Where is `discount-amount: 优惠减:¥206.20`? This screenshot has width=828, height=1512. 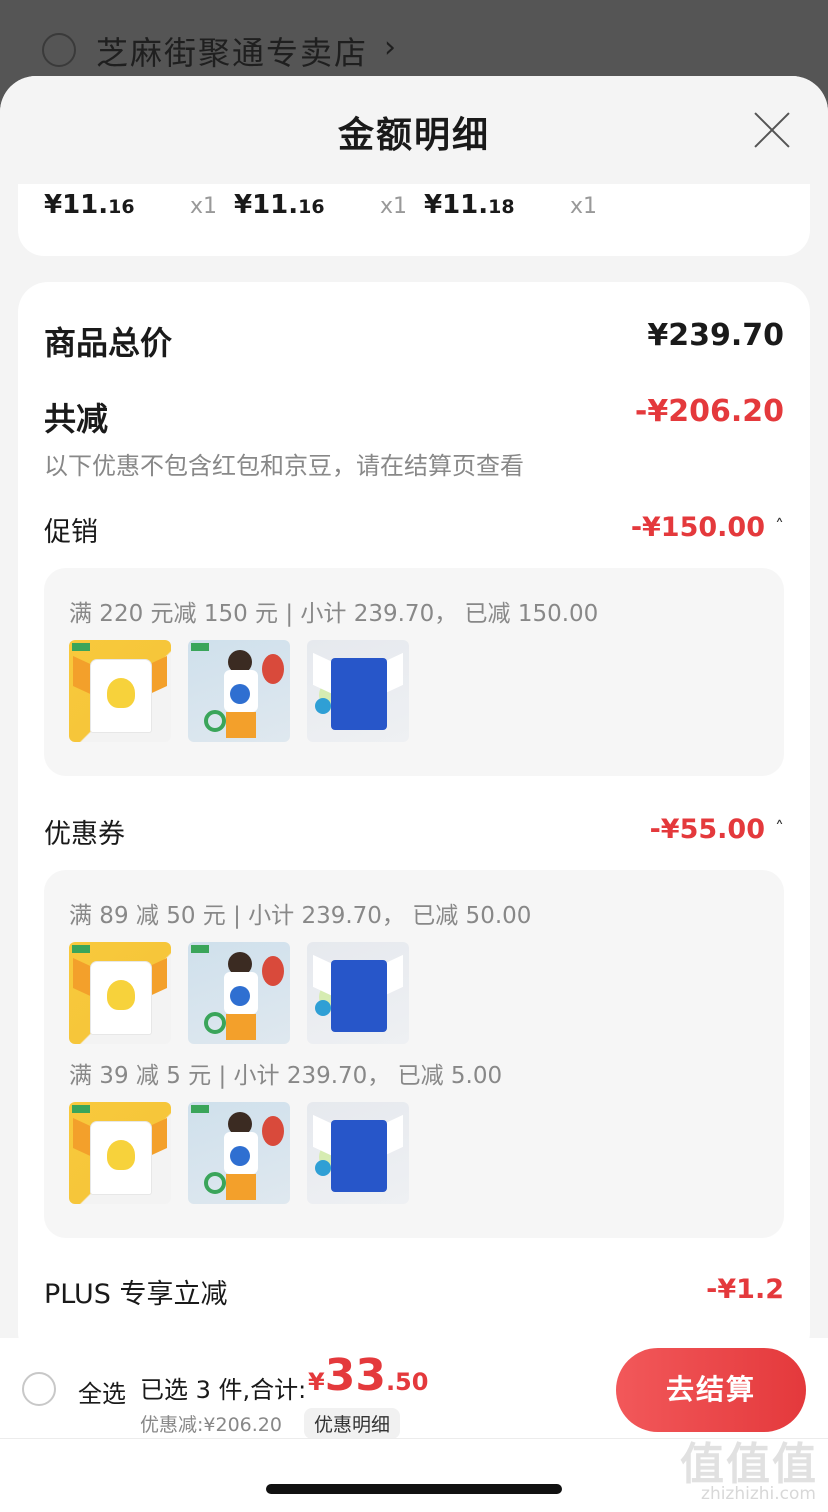 discount-amount: 优惠减:¥206.20 is located at coordinates (211, 1425).